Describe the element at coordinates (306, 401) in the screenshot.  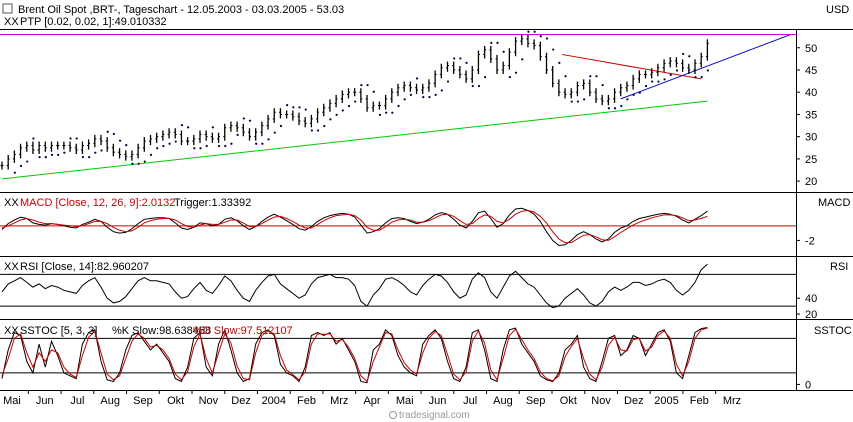
I see `x-tick-label: Feb` at that location.